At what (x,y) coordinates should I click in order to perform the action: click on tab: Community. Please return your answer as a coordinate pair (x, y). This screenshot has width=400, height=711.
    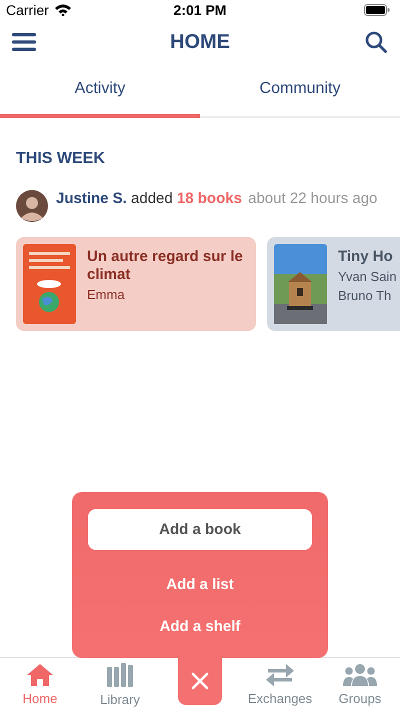
    Looking at the image, I should click on (300, 91).